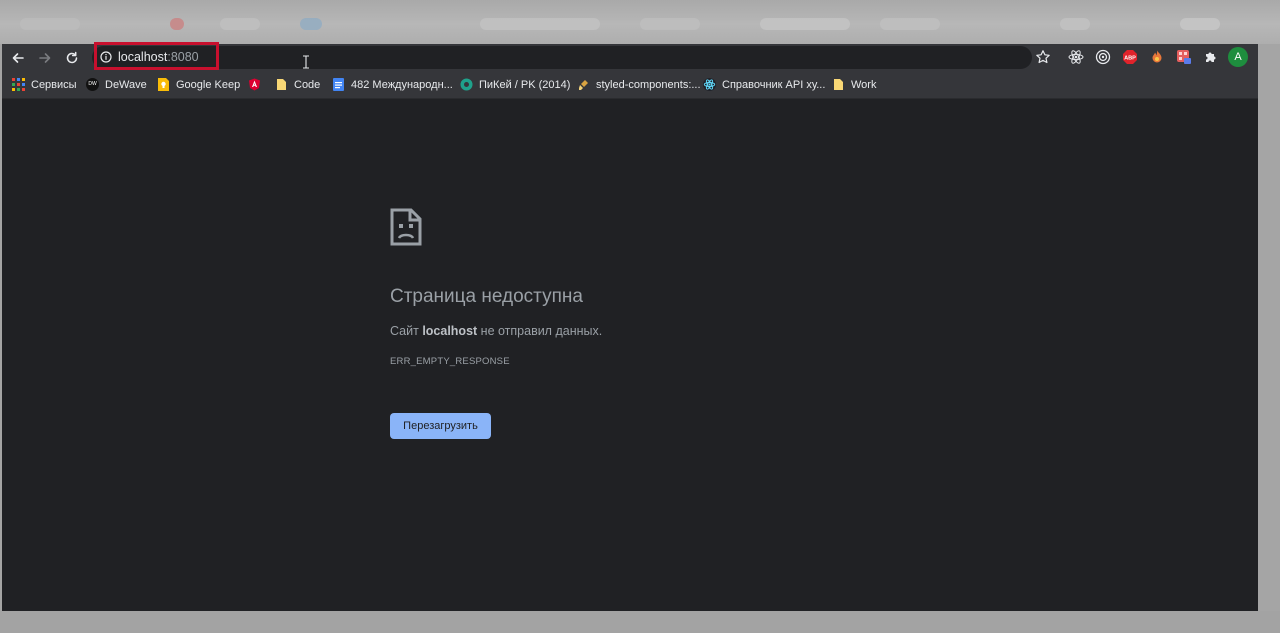  I want to click on arrow-left-icon, so click(18, 58).